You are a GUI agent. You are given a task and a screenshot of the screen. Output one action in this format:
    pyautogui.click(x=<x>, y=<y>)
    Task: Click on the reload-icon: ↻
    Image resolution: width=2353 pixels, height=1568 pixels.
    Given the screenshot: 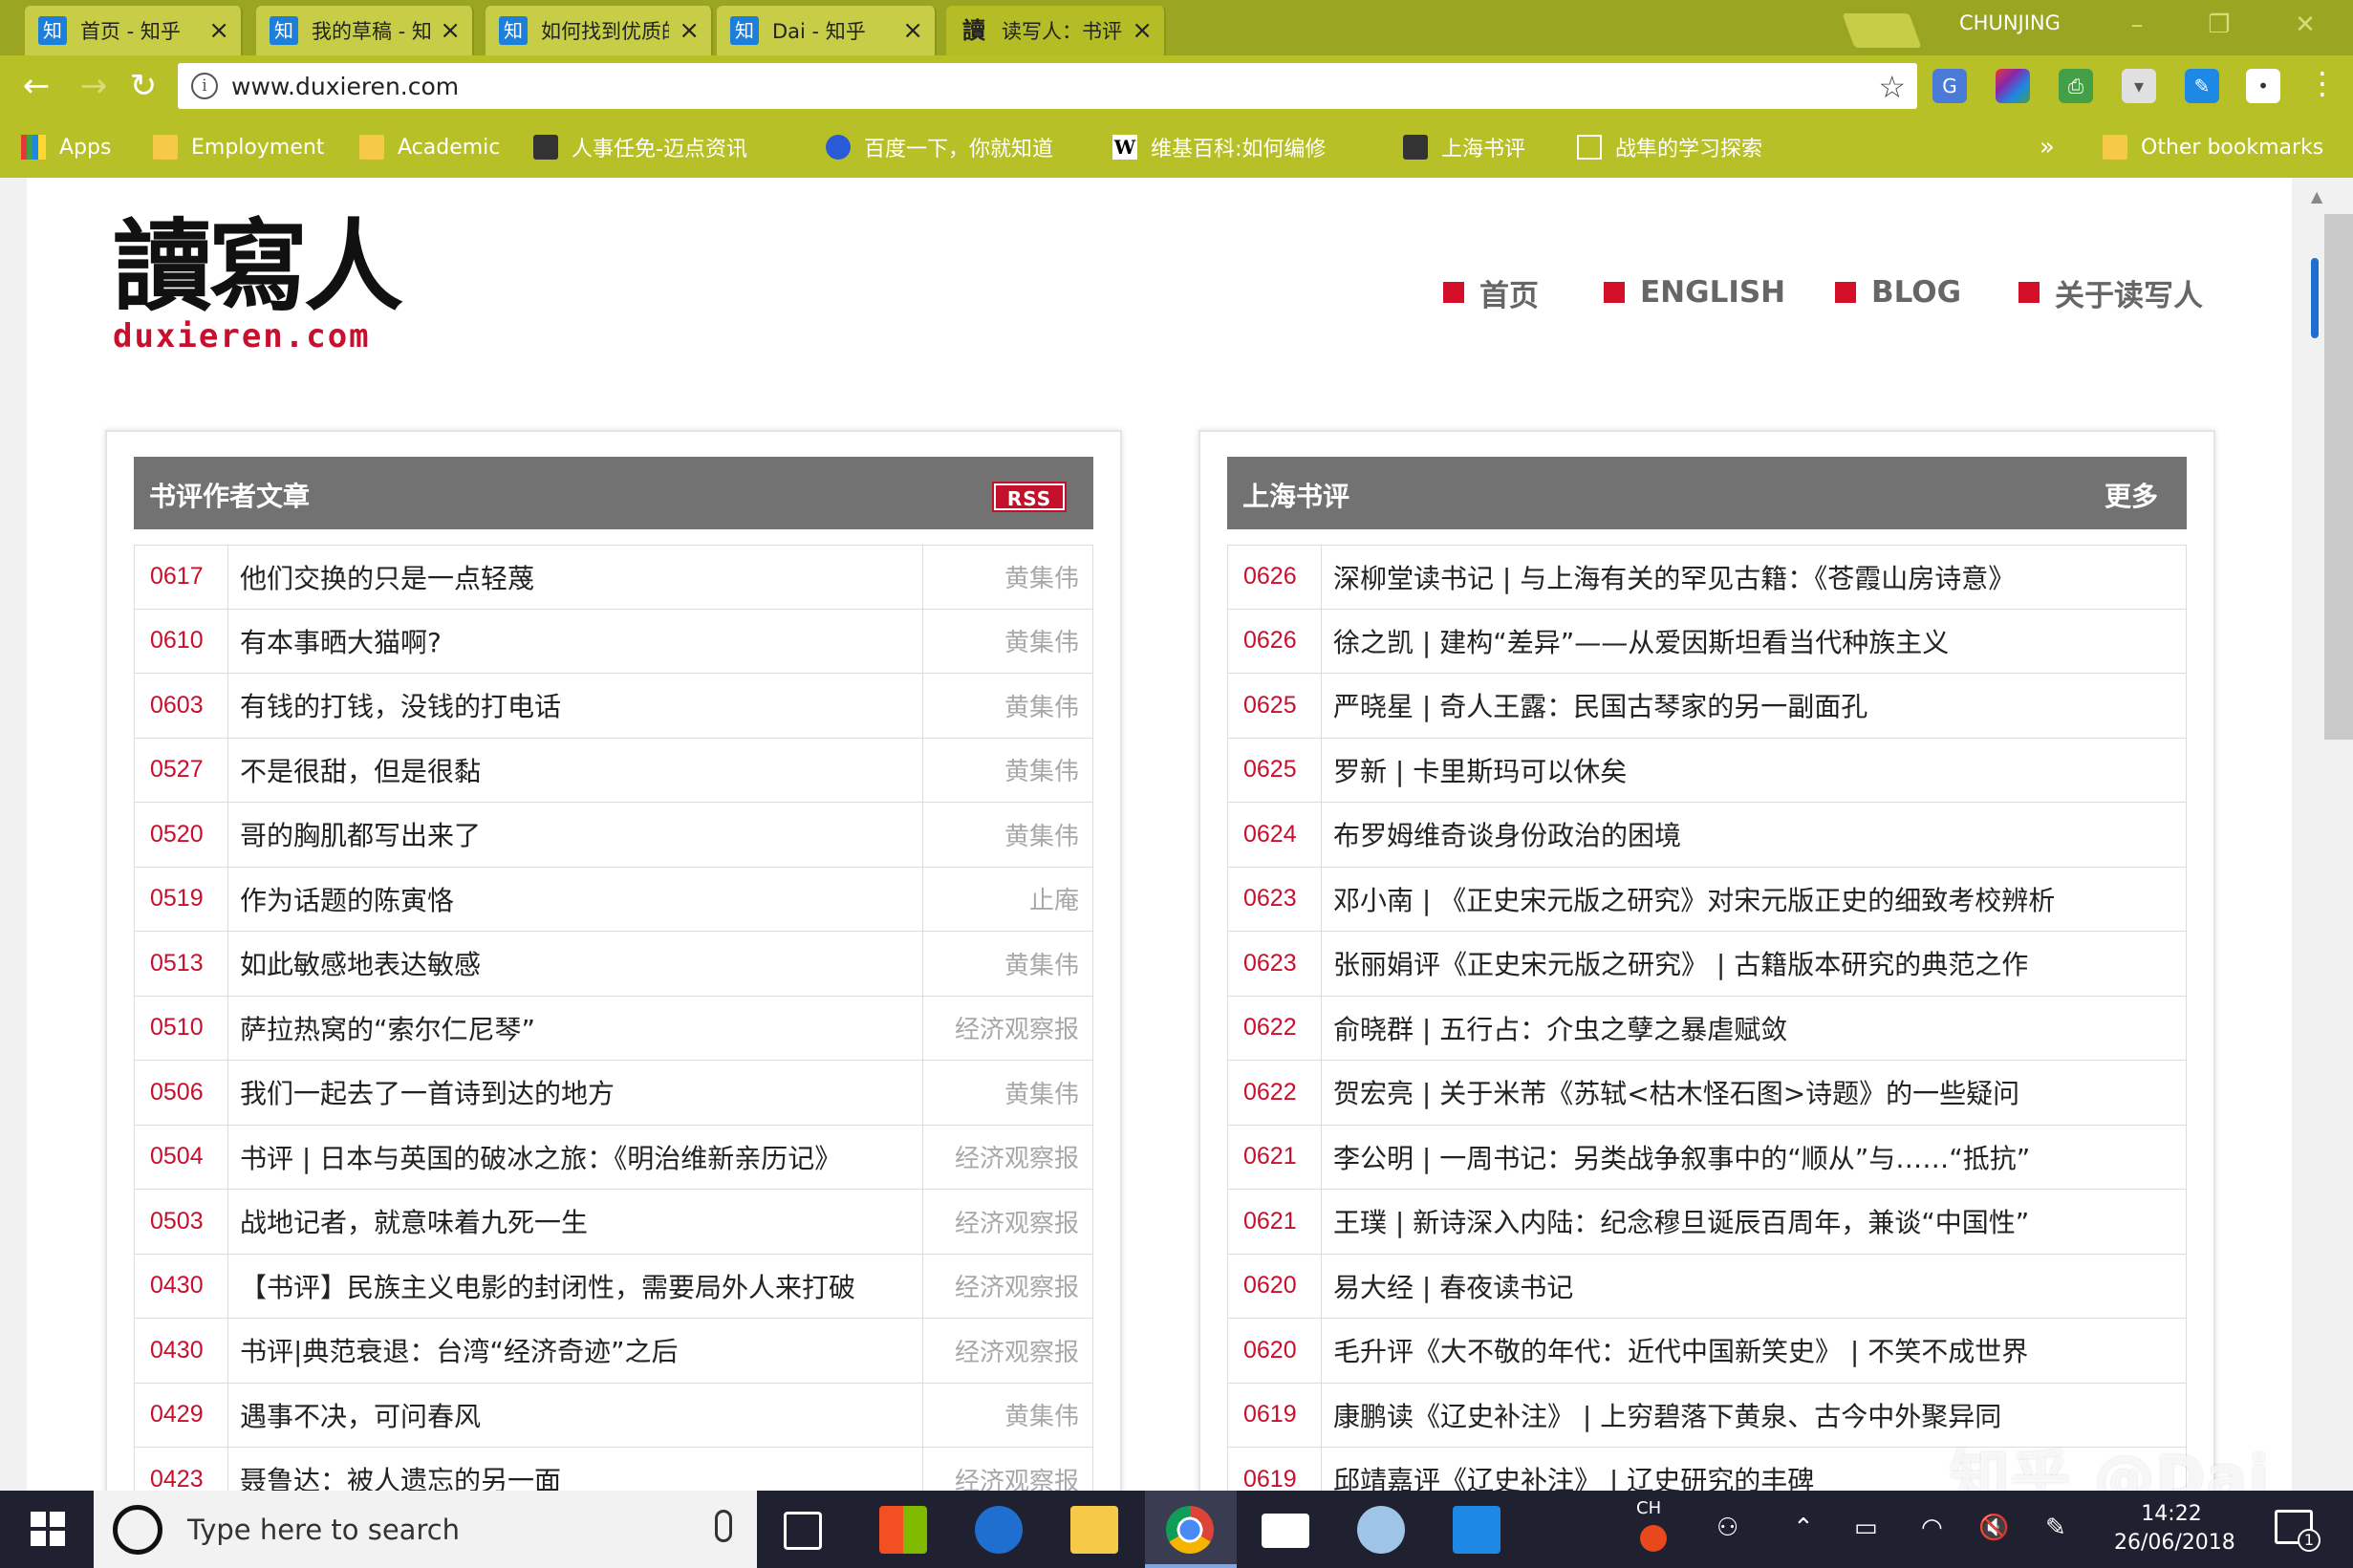 What is the action you would take?
    pyautogui.click(x=143, y=86)
    